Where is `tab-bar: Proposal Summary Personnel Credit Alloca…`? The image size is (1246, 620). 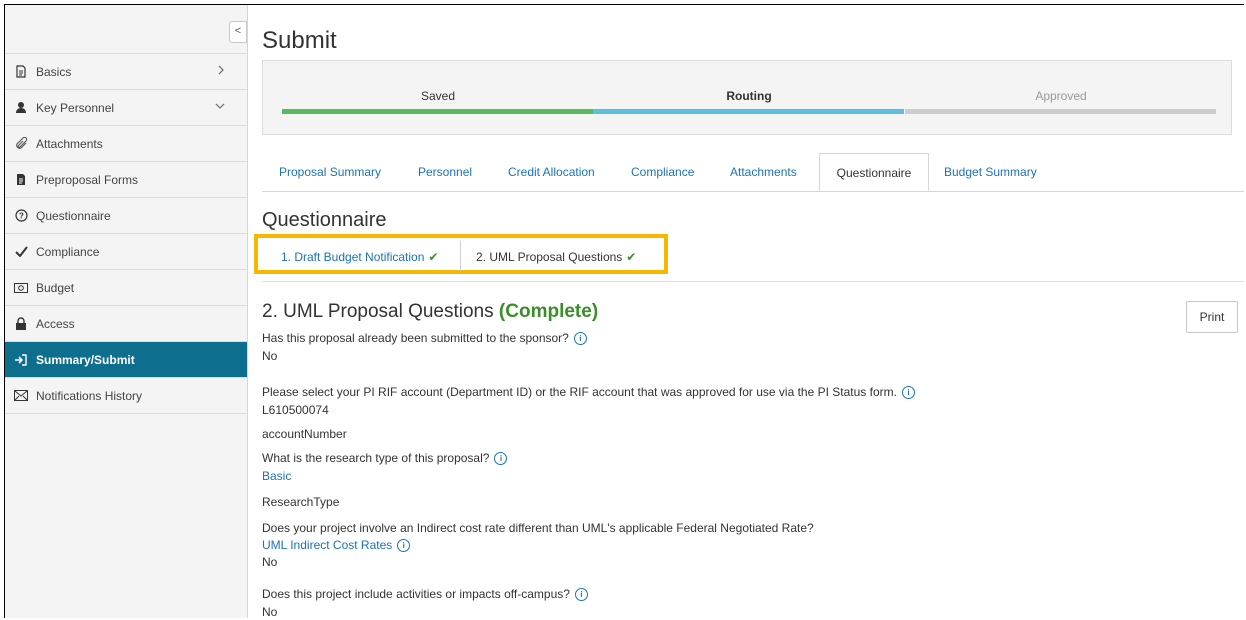 tab-bar: Proposal Summary Personnel Credit Alloca… is located at coordinates (753, 172).